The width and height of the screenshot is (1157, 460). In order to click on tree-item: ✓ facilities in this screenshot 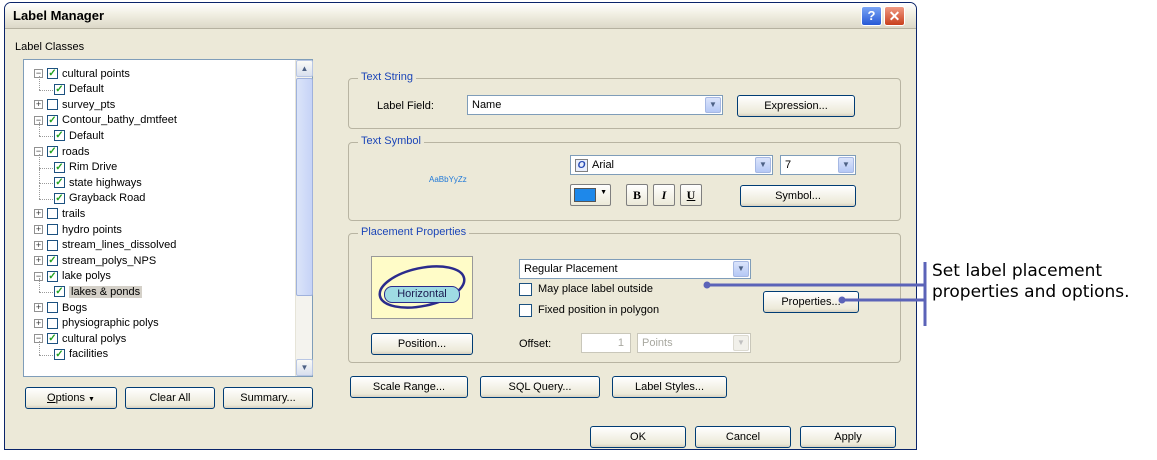, I will do `click(81, 354)`.